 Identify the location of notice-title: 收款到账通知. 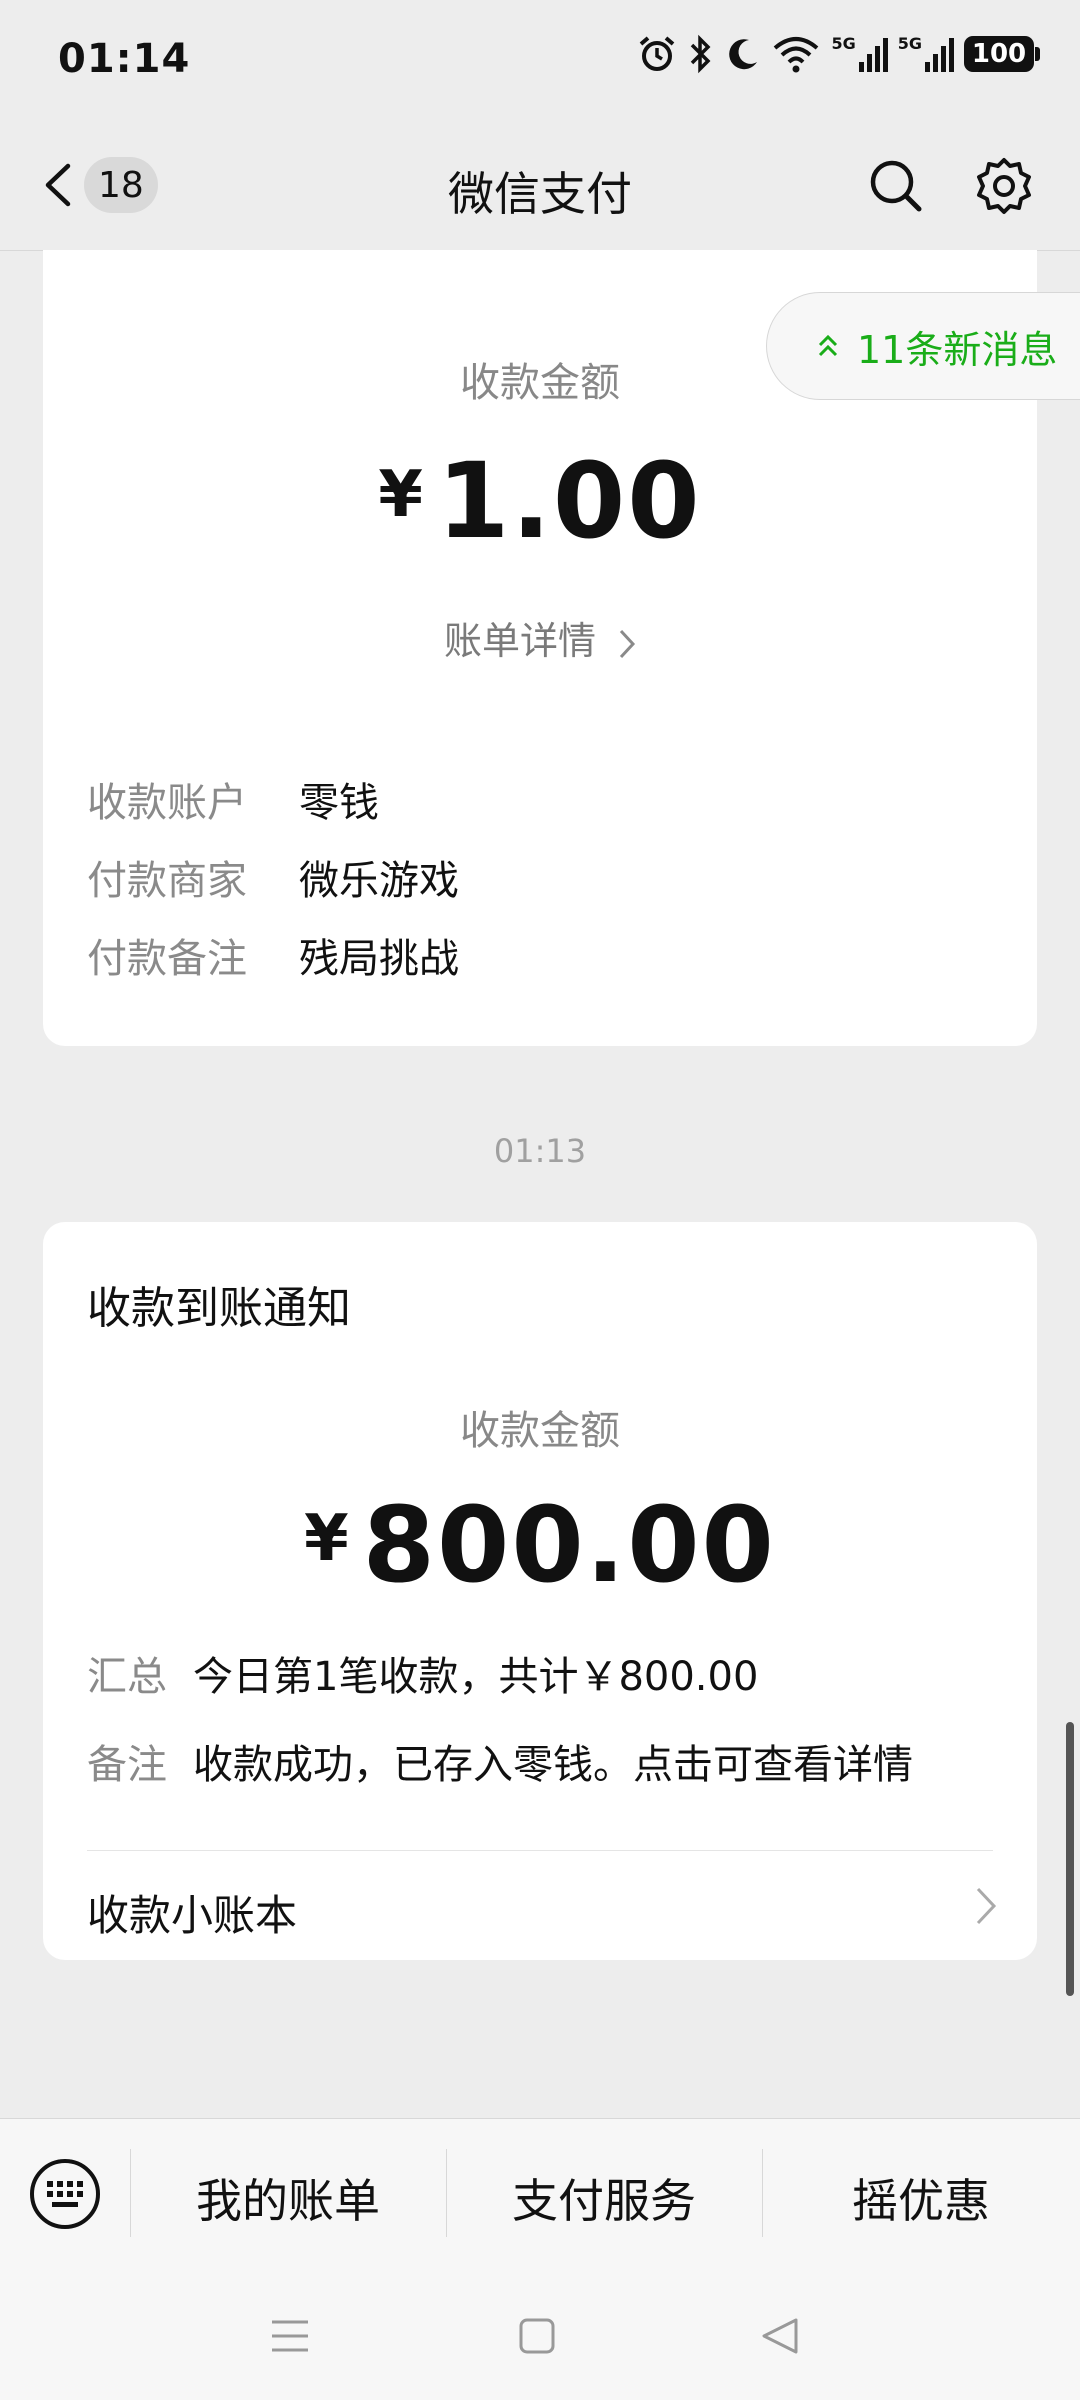
(219, 1308).